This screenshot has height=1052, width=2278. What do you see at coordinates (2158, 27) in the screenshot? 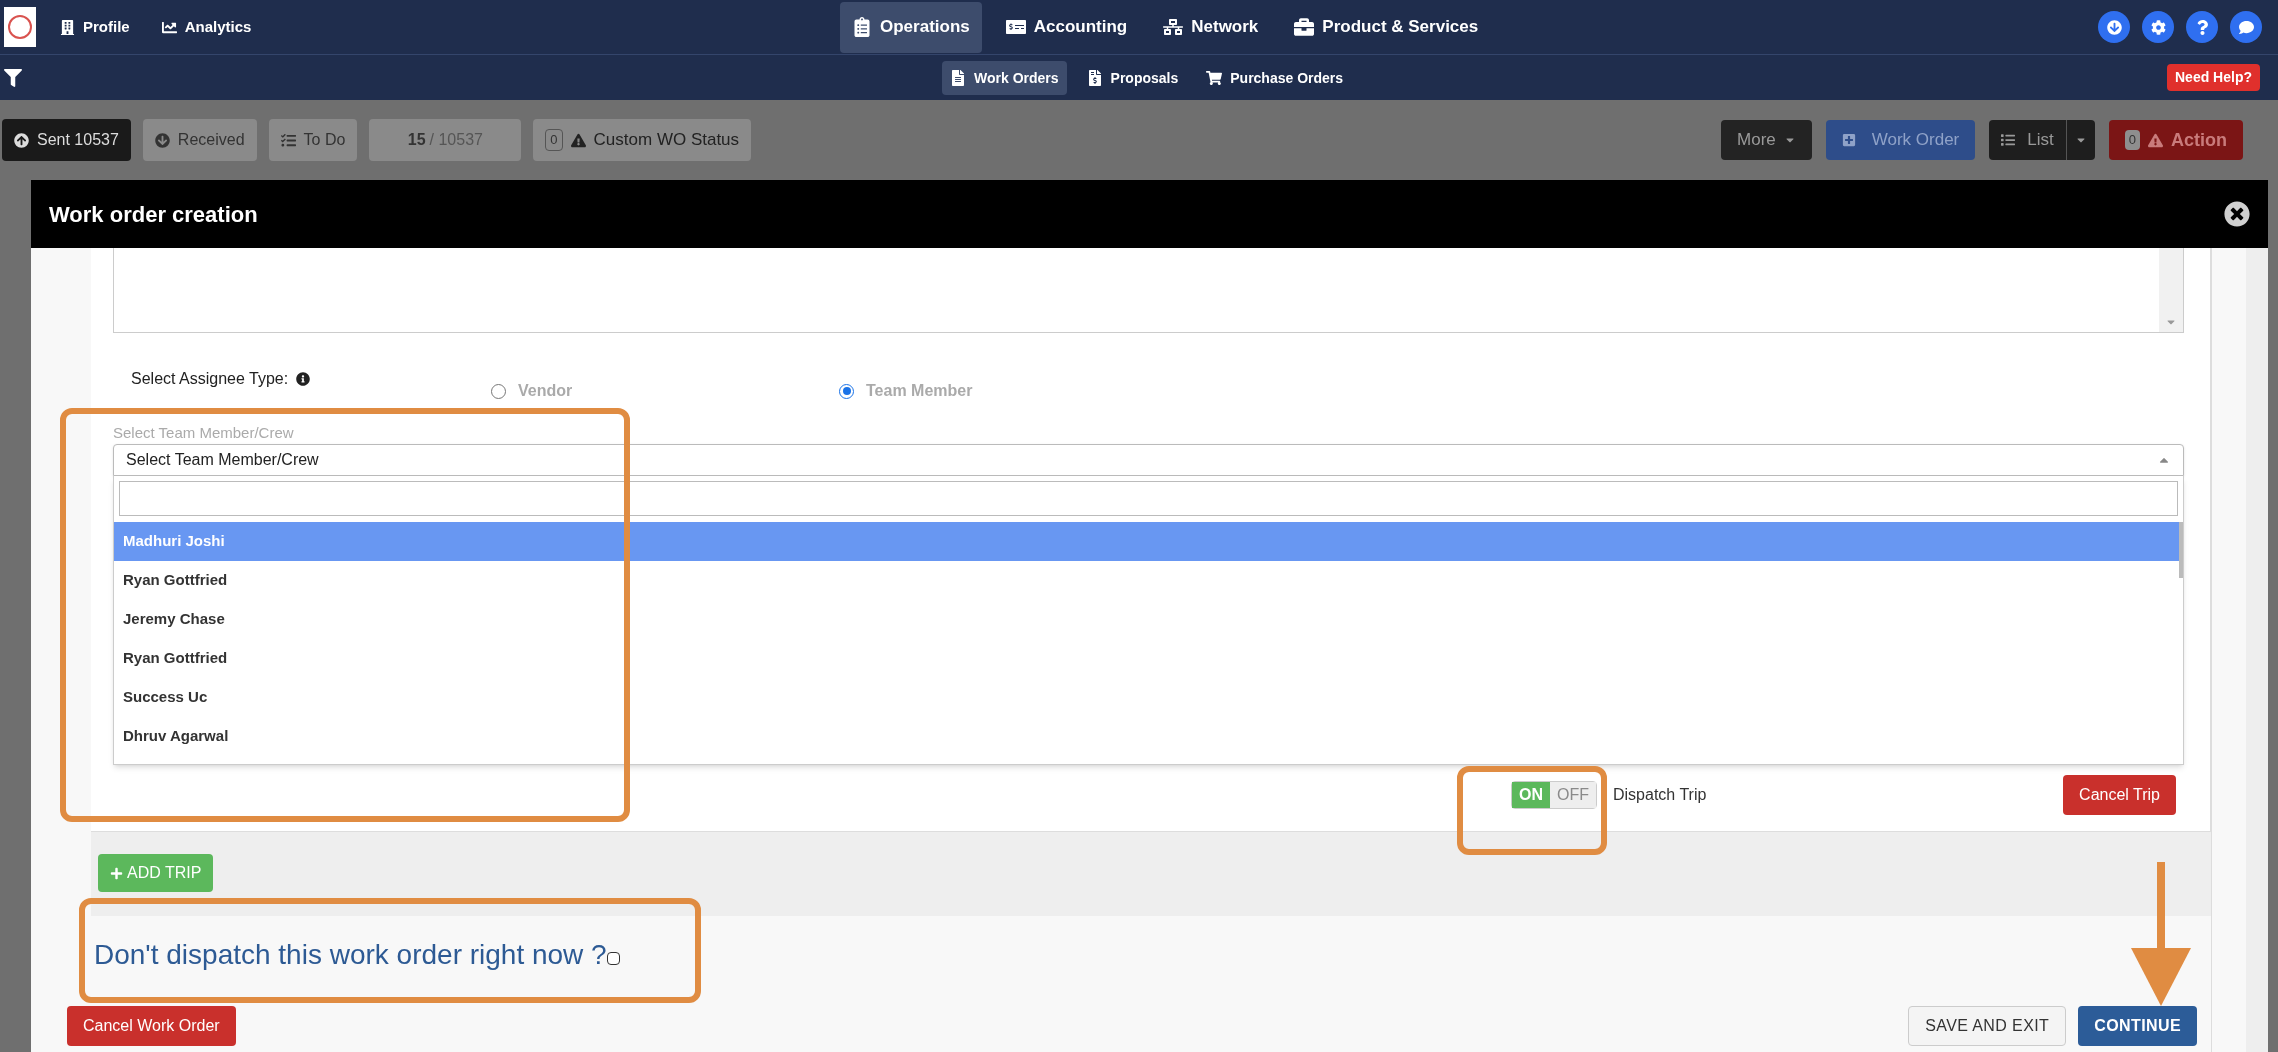
I see `settings-icon` at bounding box center [2158, 27].